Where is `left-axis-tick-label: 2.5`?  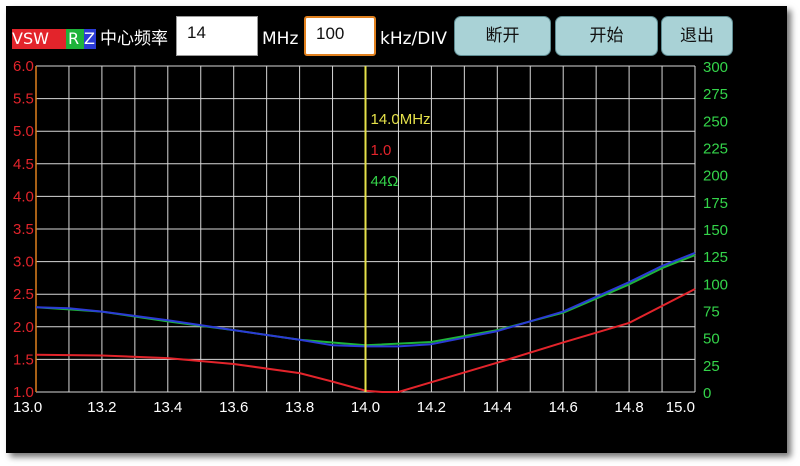 left-axis-tick-label: 2.5 is located at coordinates (23, 294).